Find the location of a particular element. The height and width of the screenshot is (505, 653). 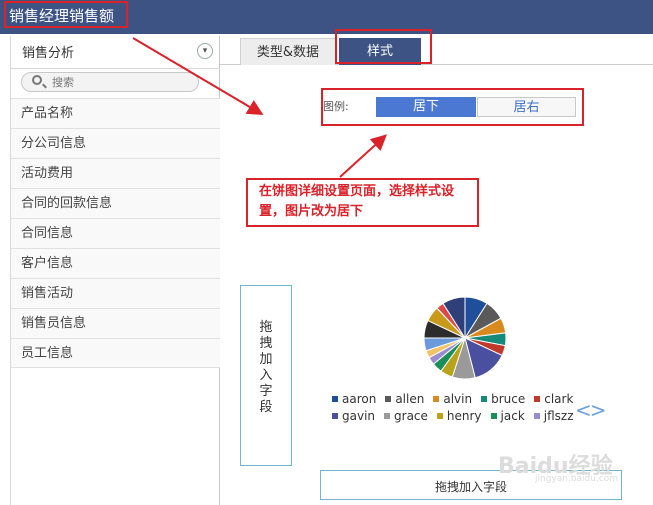

arrow-sidebar-to-tabs is located at coordinates (198, 76).